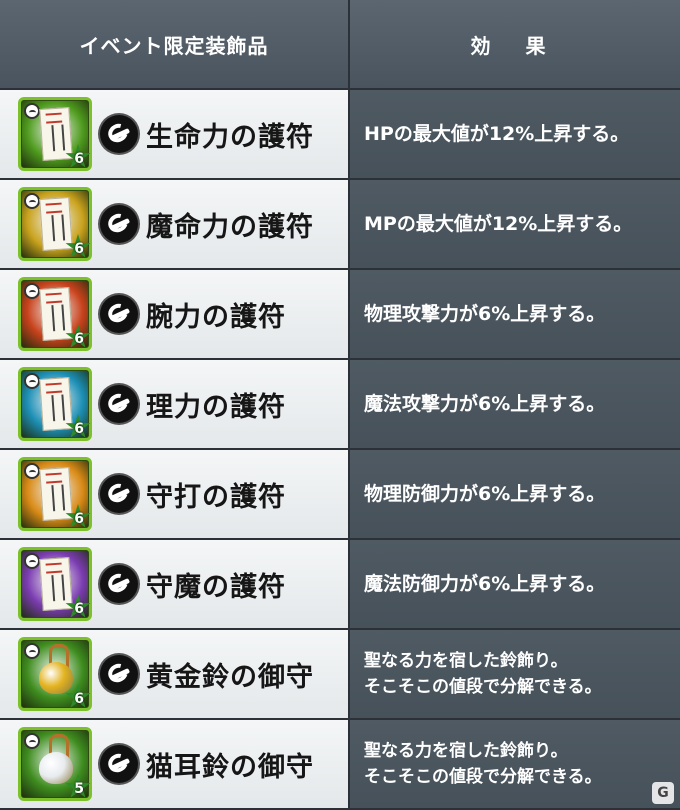 Image resolution: width=680 pixels, height=810 pixels. What do you see at coordinates (230, 137) in the screenshot?
I see `item-name: 生命力の護符` at bounding box center [230, 137].